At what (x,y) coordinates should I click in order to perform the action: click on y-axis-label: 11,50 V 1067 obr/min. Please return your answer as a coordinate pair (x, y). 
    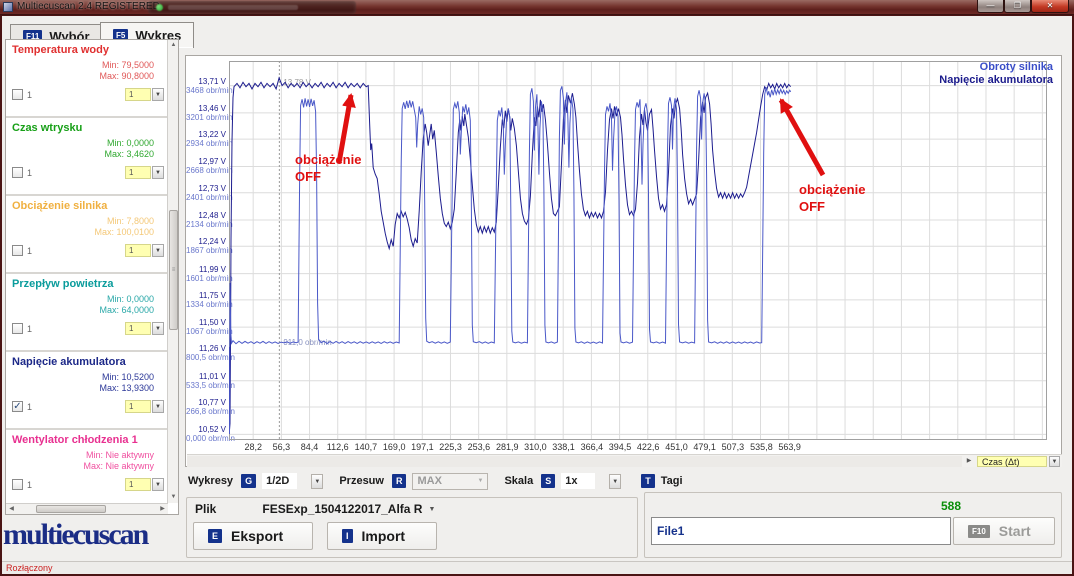
    Looking at the image, I should click on (209, 327).